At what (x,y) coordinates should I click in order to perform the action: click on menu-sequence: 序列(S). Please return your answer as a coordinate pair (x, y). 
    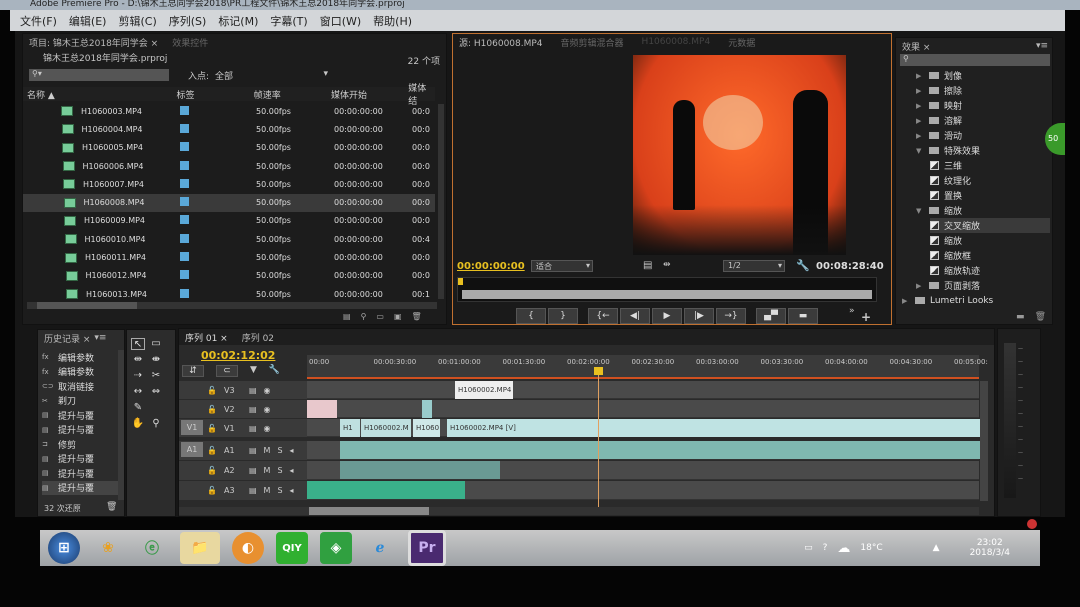
    Looking at the image, I should click on (188, 21).